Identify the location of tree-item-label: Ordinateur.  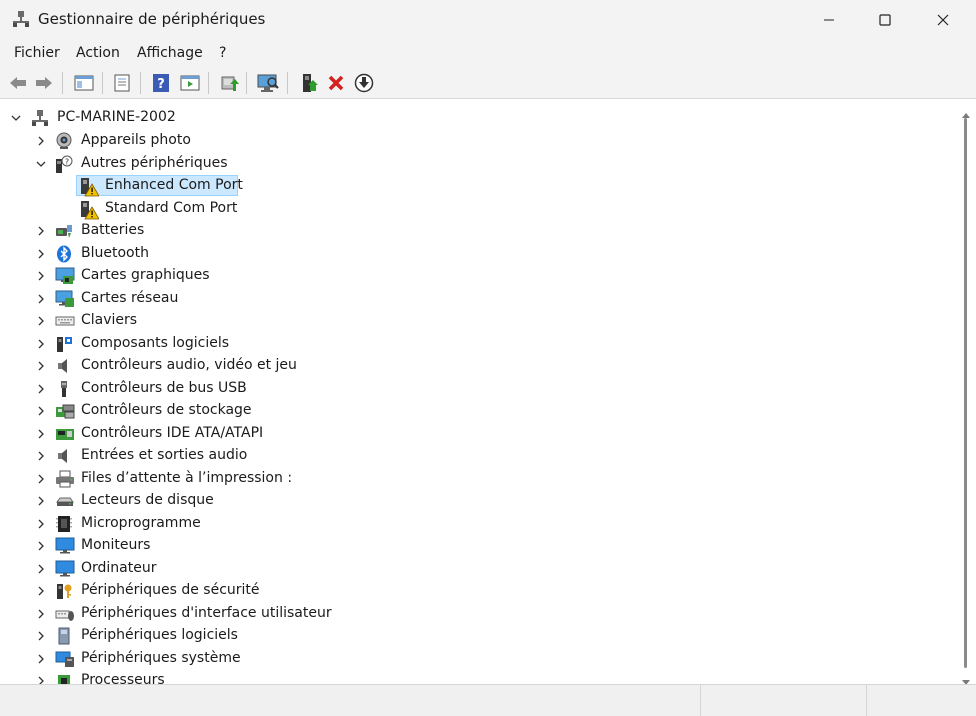
(119, 568).